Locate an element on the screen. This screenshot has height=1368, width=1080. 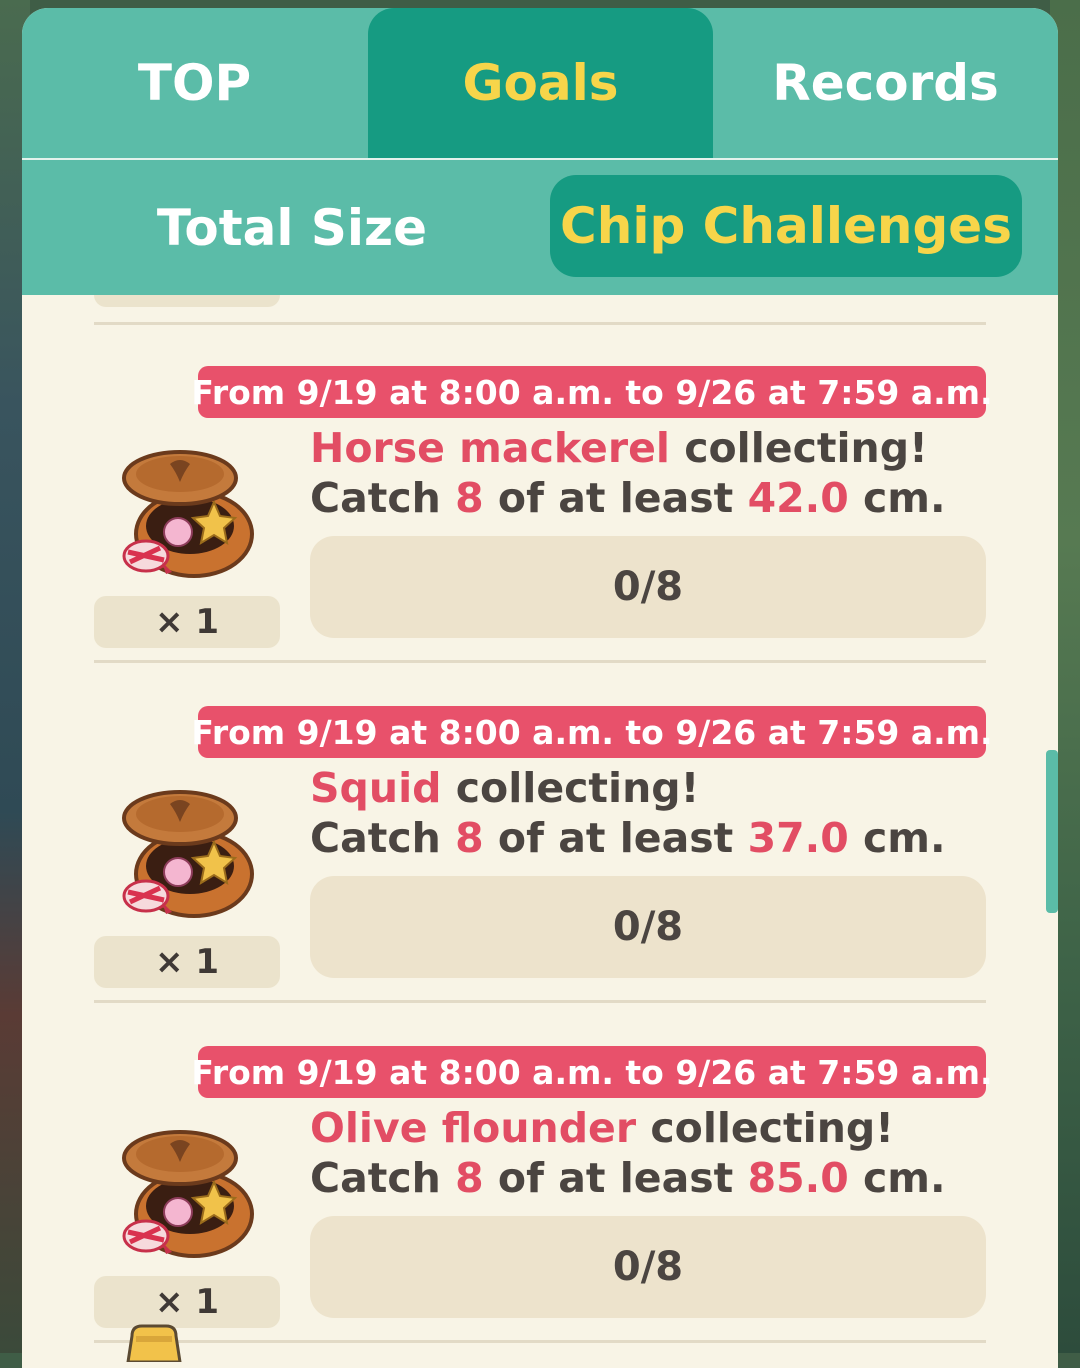
challenge-title: Squid collecting! is located at coordinates (505, 788).